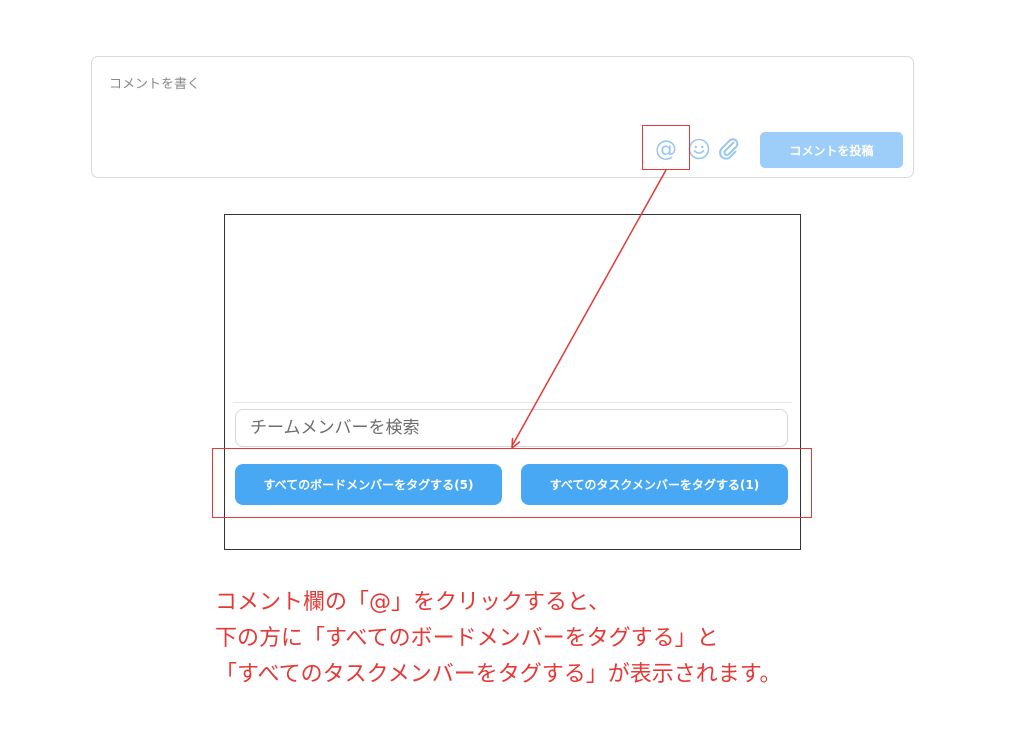 This screenshot has width=1024, height=745. I want to click on popup-divider, so click(512, 402).